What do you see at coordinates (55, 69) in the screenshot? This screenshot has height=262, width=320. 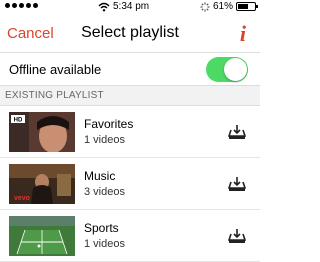 I see `offline-label: Offline available` at bounding box center [55, 69].